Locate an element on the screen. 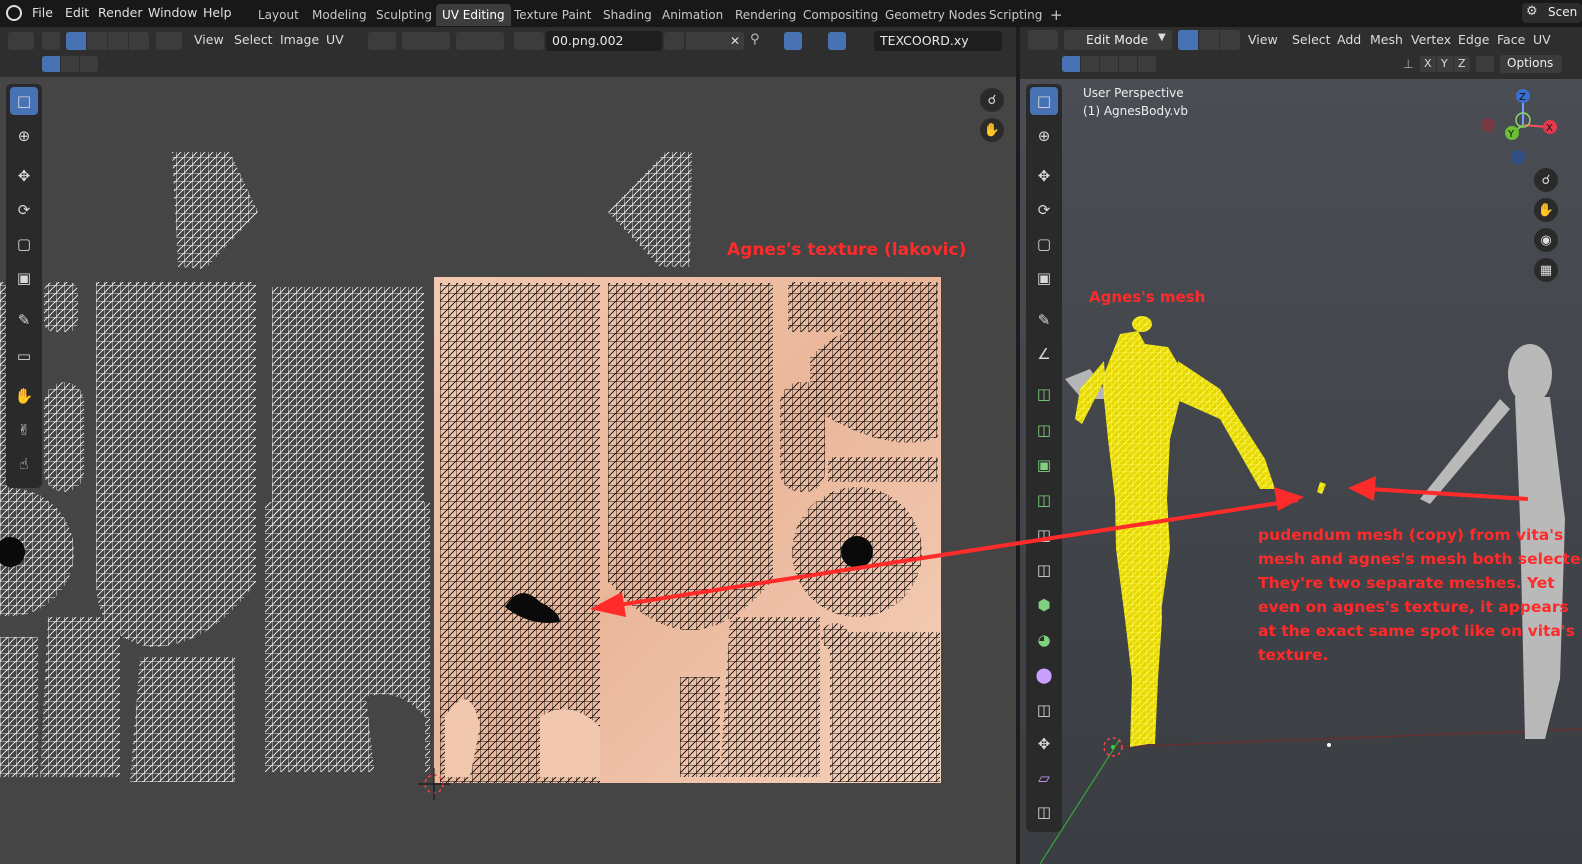  annotate-tool-icon: ✎ is located at coordinates (24, 320).